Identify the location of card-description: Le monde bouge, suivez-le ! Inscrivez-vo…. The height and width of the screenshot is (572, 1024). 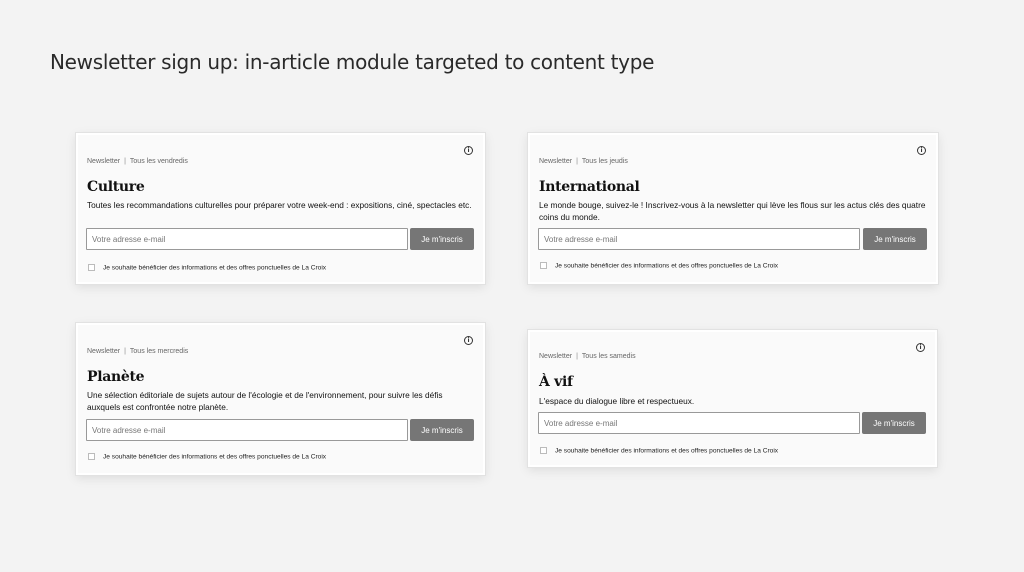
(732, 211).